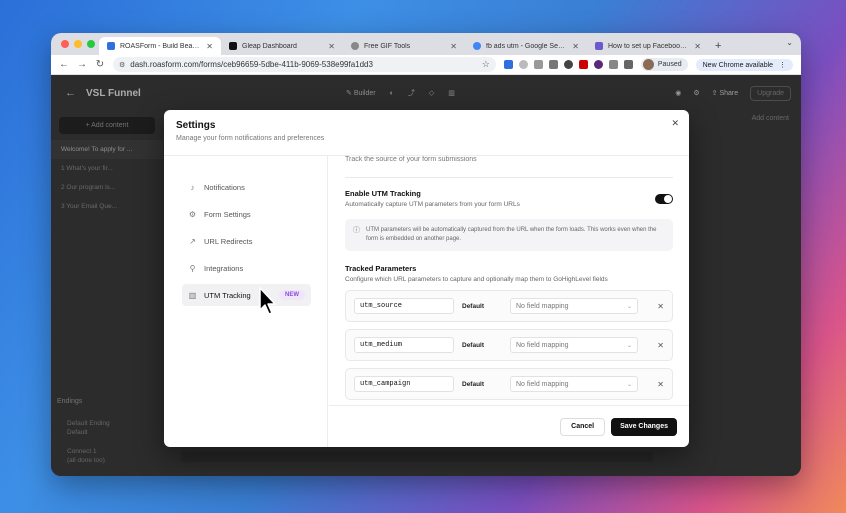 The image size is (846, 513). I want to click on tab-title: Gleap Dashboard, so click(269, 46).